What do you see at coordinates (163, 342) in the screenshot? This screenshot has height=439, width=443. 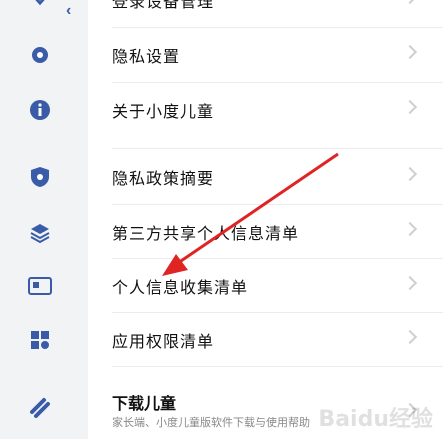 I see `settings-row-label: 应用权限清单` at bounding box center [163, 342].